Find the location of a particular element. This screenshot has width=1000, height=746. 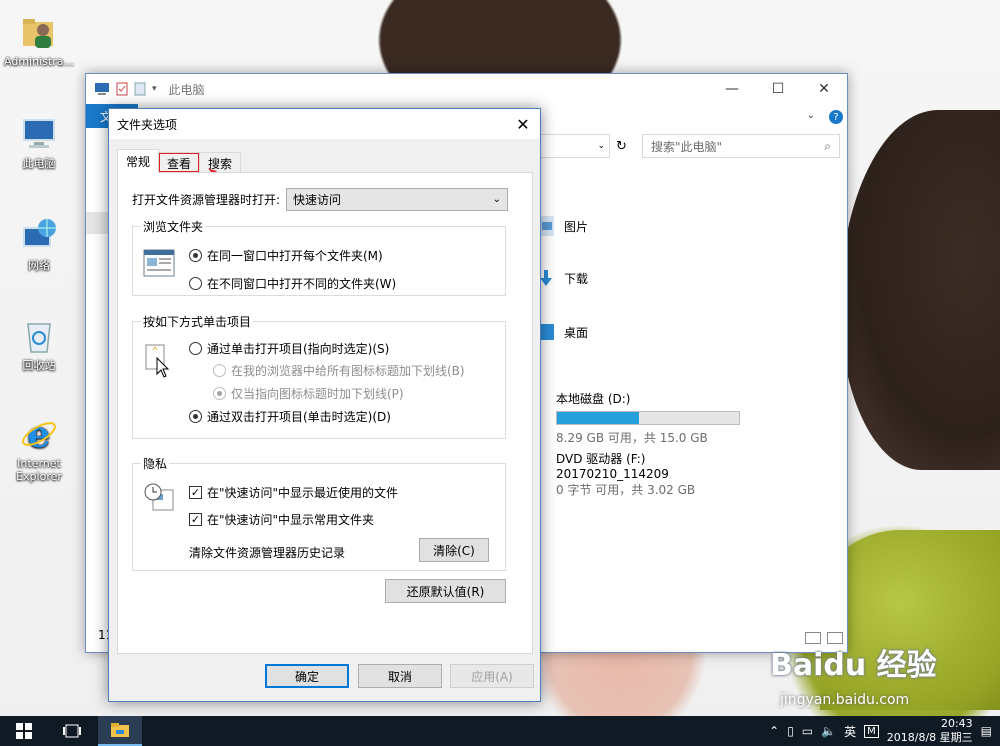

search-placeholder: 搜索"此电脑" is located at coordinates (687, 146).